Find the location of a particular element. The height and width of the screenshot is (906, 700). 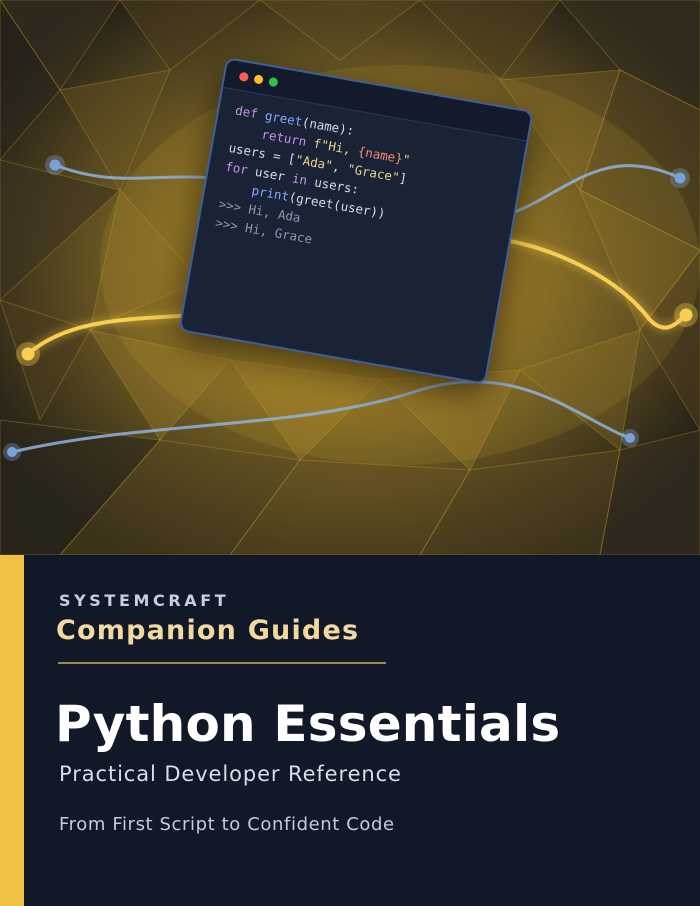

book-subtitle: Practical Developer Reference is located at coordinates (230, 774).